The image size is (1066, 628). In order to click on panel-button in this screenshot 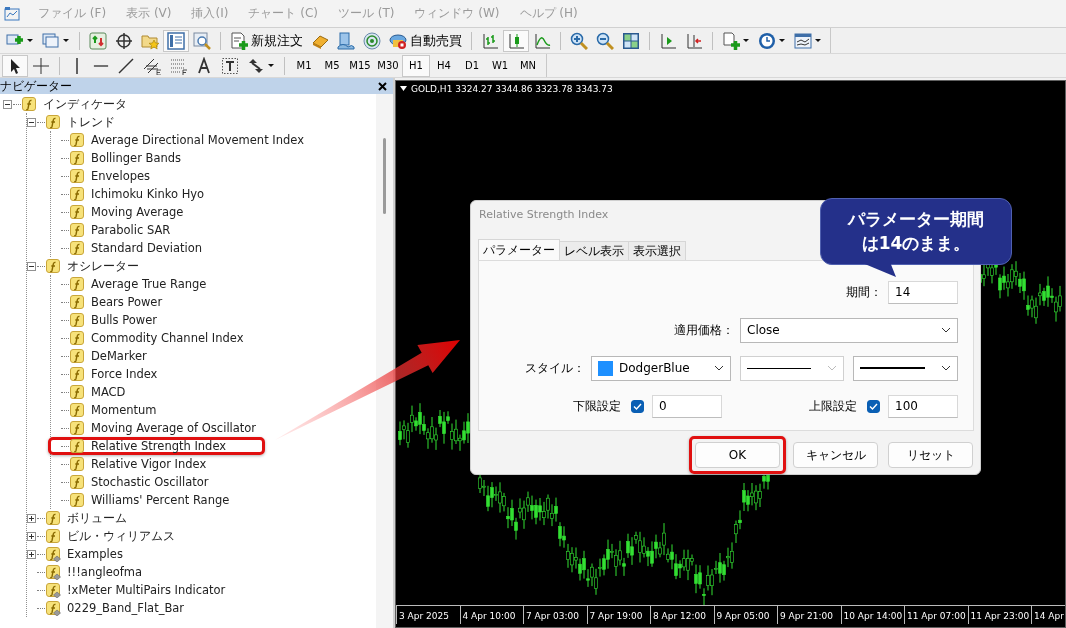, I will do `click(176, 40)`.